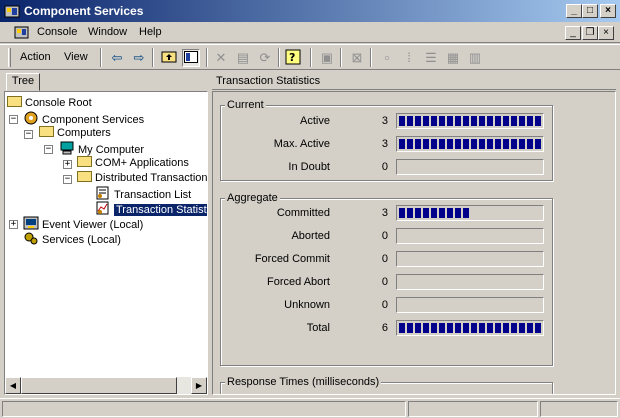  What do you see at coordinates (384, 167) in the screenshot?
I see `stat-value-in-doubt: 0` at bounding box center [384, 167].